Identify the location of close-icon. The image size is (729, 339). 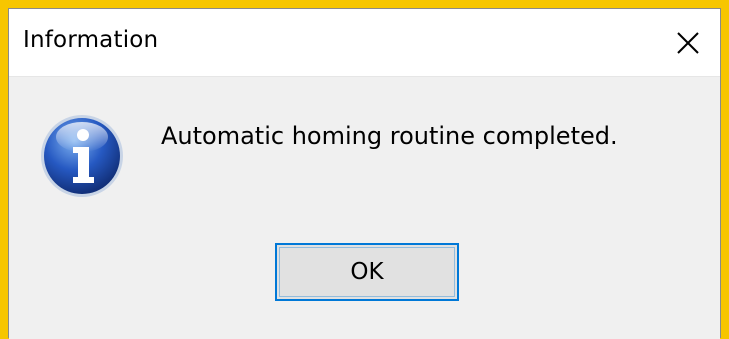
(688, 43).